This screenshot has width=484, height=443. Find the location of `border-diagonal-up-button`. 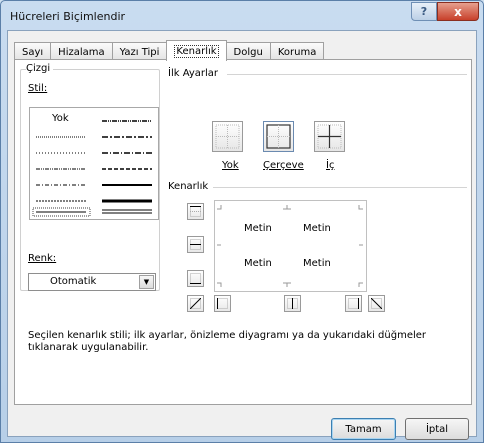

border-diagonal-up-button is located at coordinates (195, 303).